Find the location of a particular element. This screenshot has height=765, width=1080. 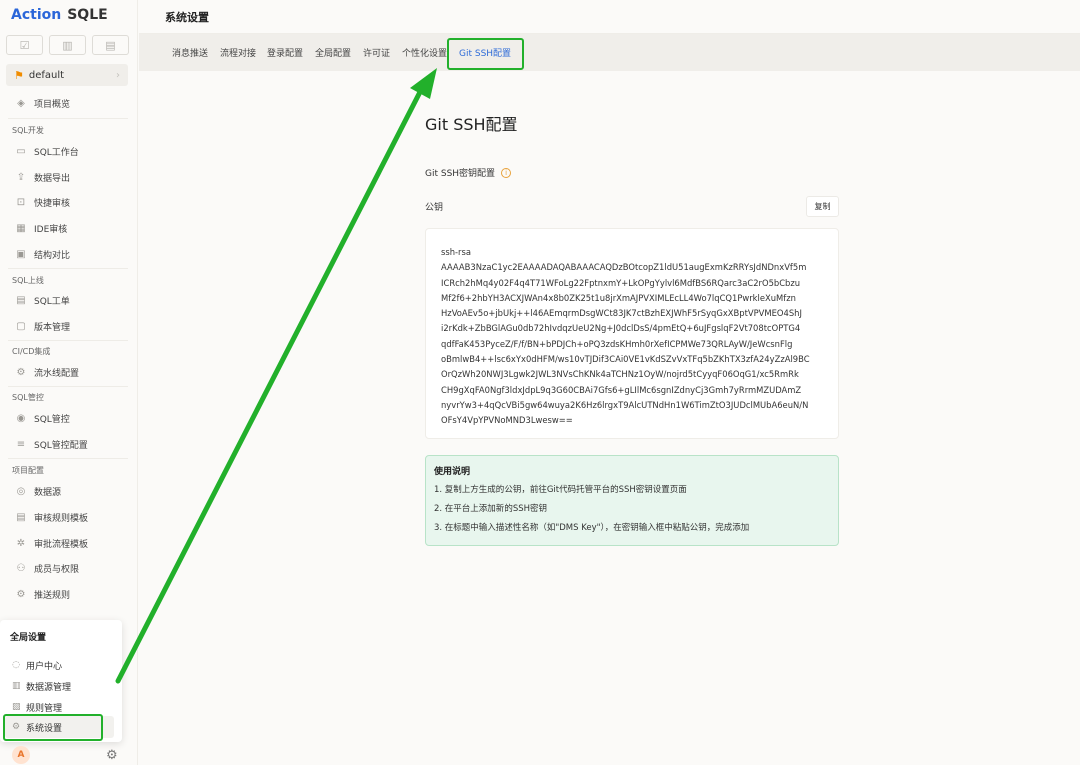

layers-icon: ◈ is located at coordinates (21, 103).